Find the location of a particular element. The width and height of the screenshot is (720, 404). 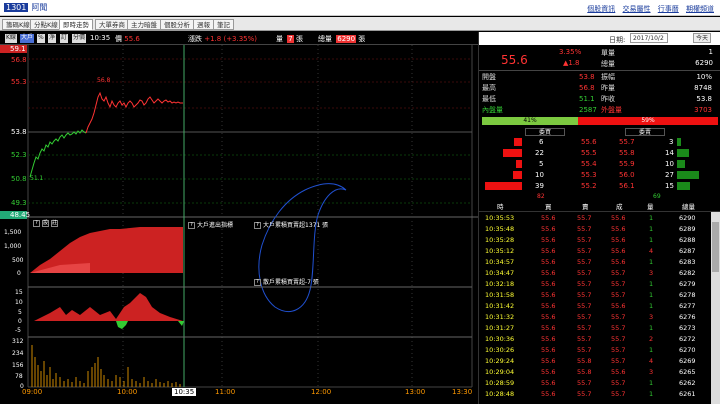

tab-main-dark: 主力暗盤 is located at coordinates (144, 24).